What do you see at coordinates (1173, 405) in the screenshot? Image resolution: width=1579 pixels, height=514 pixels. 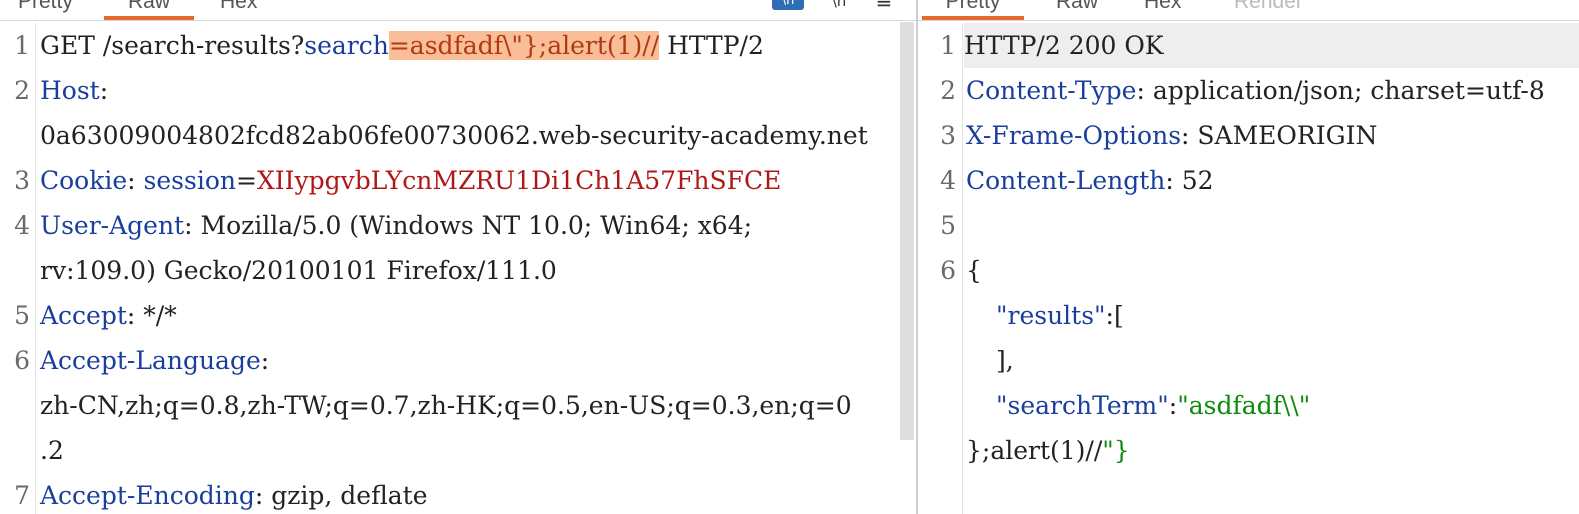 I see `json-punct: :` at bounding box center [1173, 405].